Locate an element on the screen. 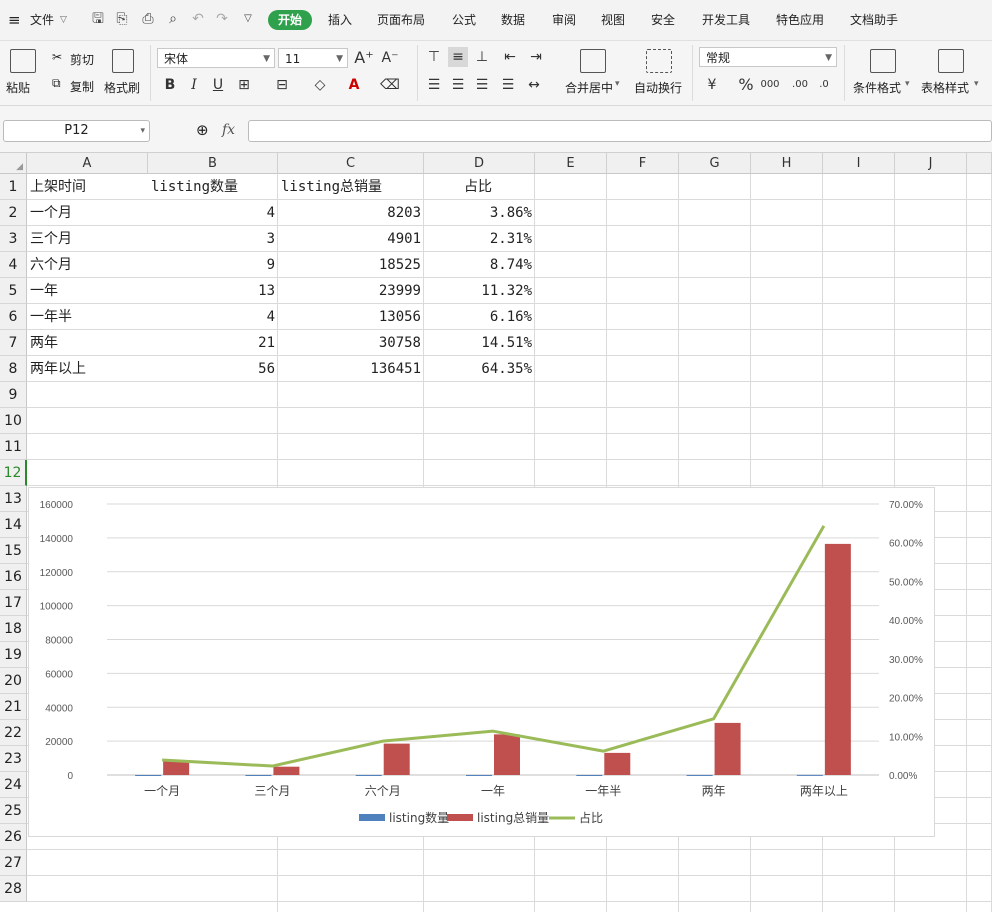 Image resolution: width=992 pixels, height=912 pixels. undo-icon: ↶ is located at coordinates (198, 19).